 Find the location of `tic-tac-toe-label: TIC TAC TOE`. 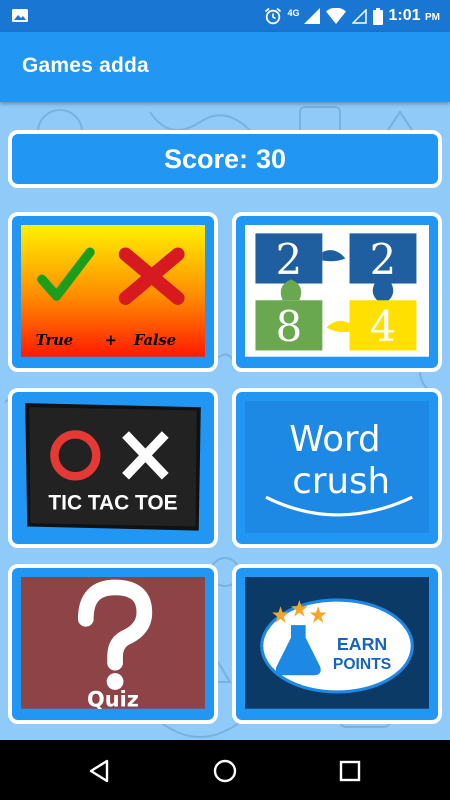

tic-tac-toe-label: TIC TAC TOE is located at coordinates (112, 503).